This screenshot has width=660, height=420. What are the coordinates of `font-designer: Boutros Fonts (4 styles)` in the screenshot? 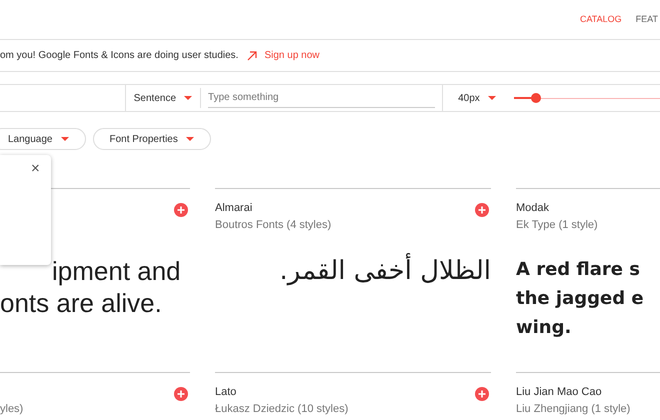 It's located at (273, 225).